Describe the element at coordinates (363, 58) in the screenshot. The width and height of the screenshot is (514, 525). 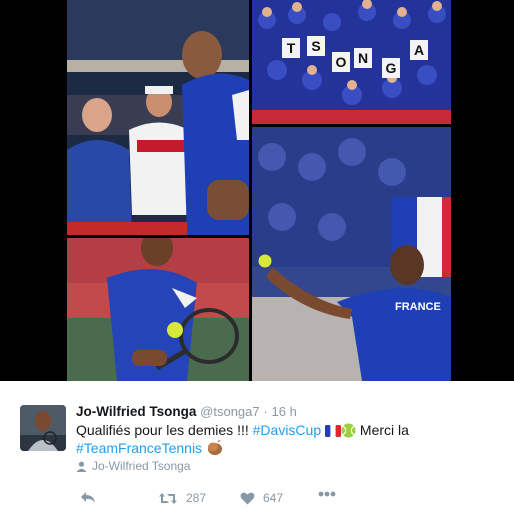
I see `sign-letter: N` at that location.